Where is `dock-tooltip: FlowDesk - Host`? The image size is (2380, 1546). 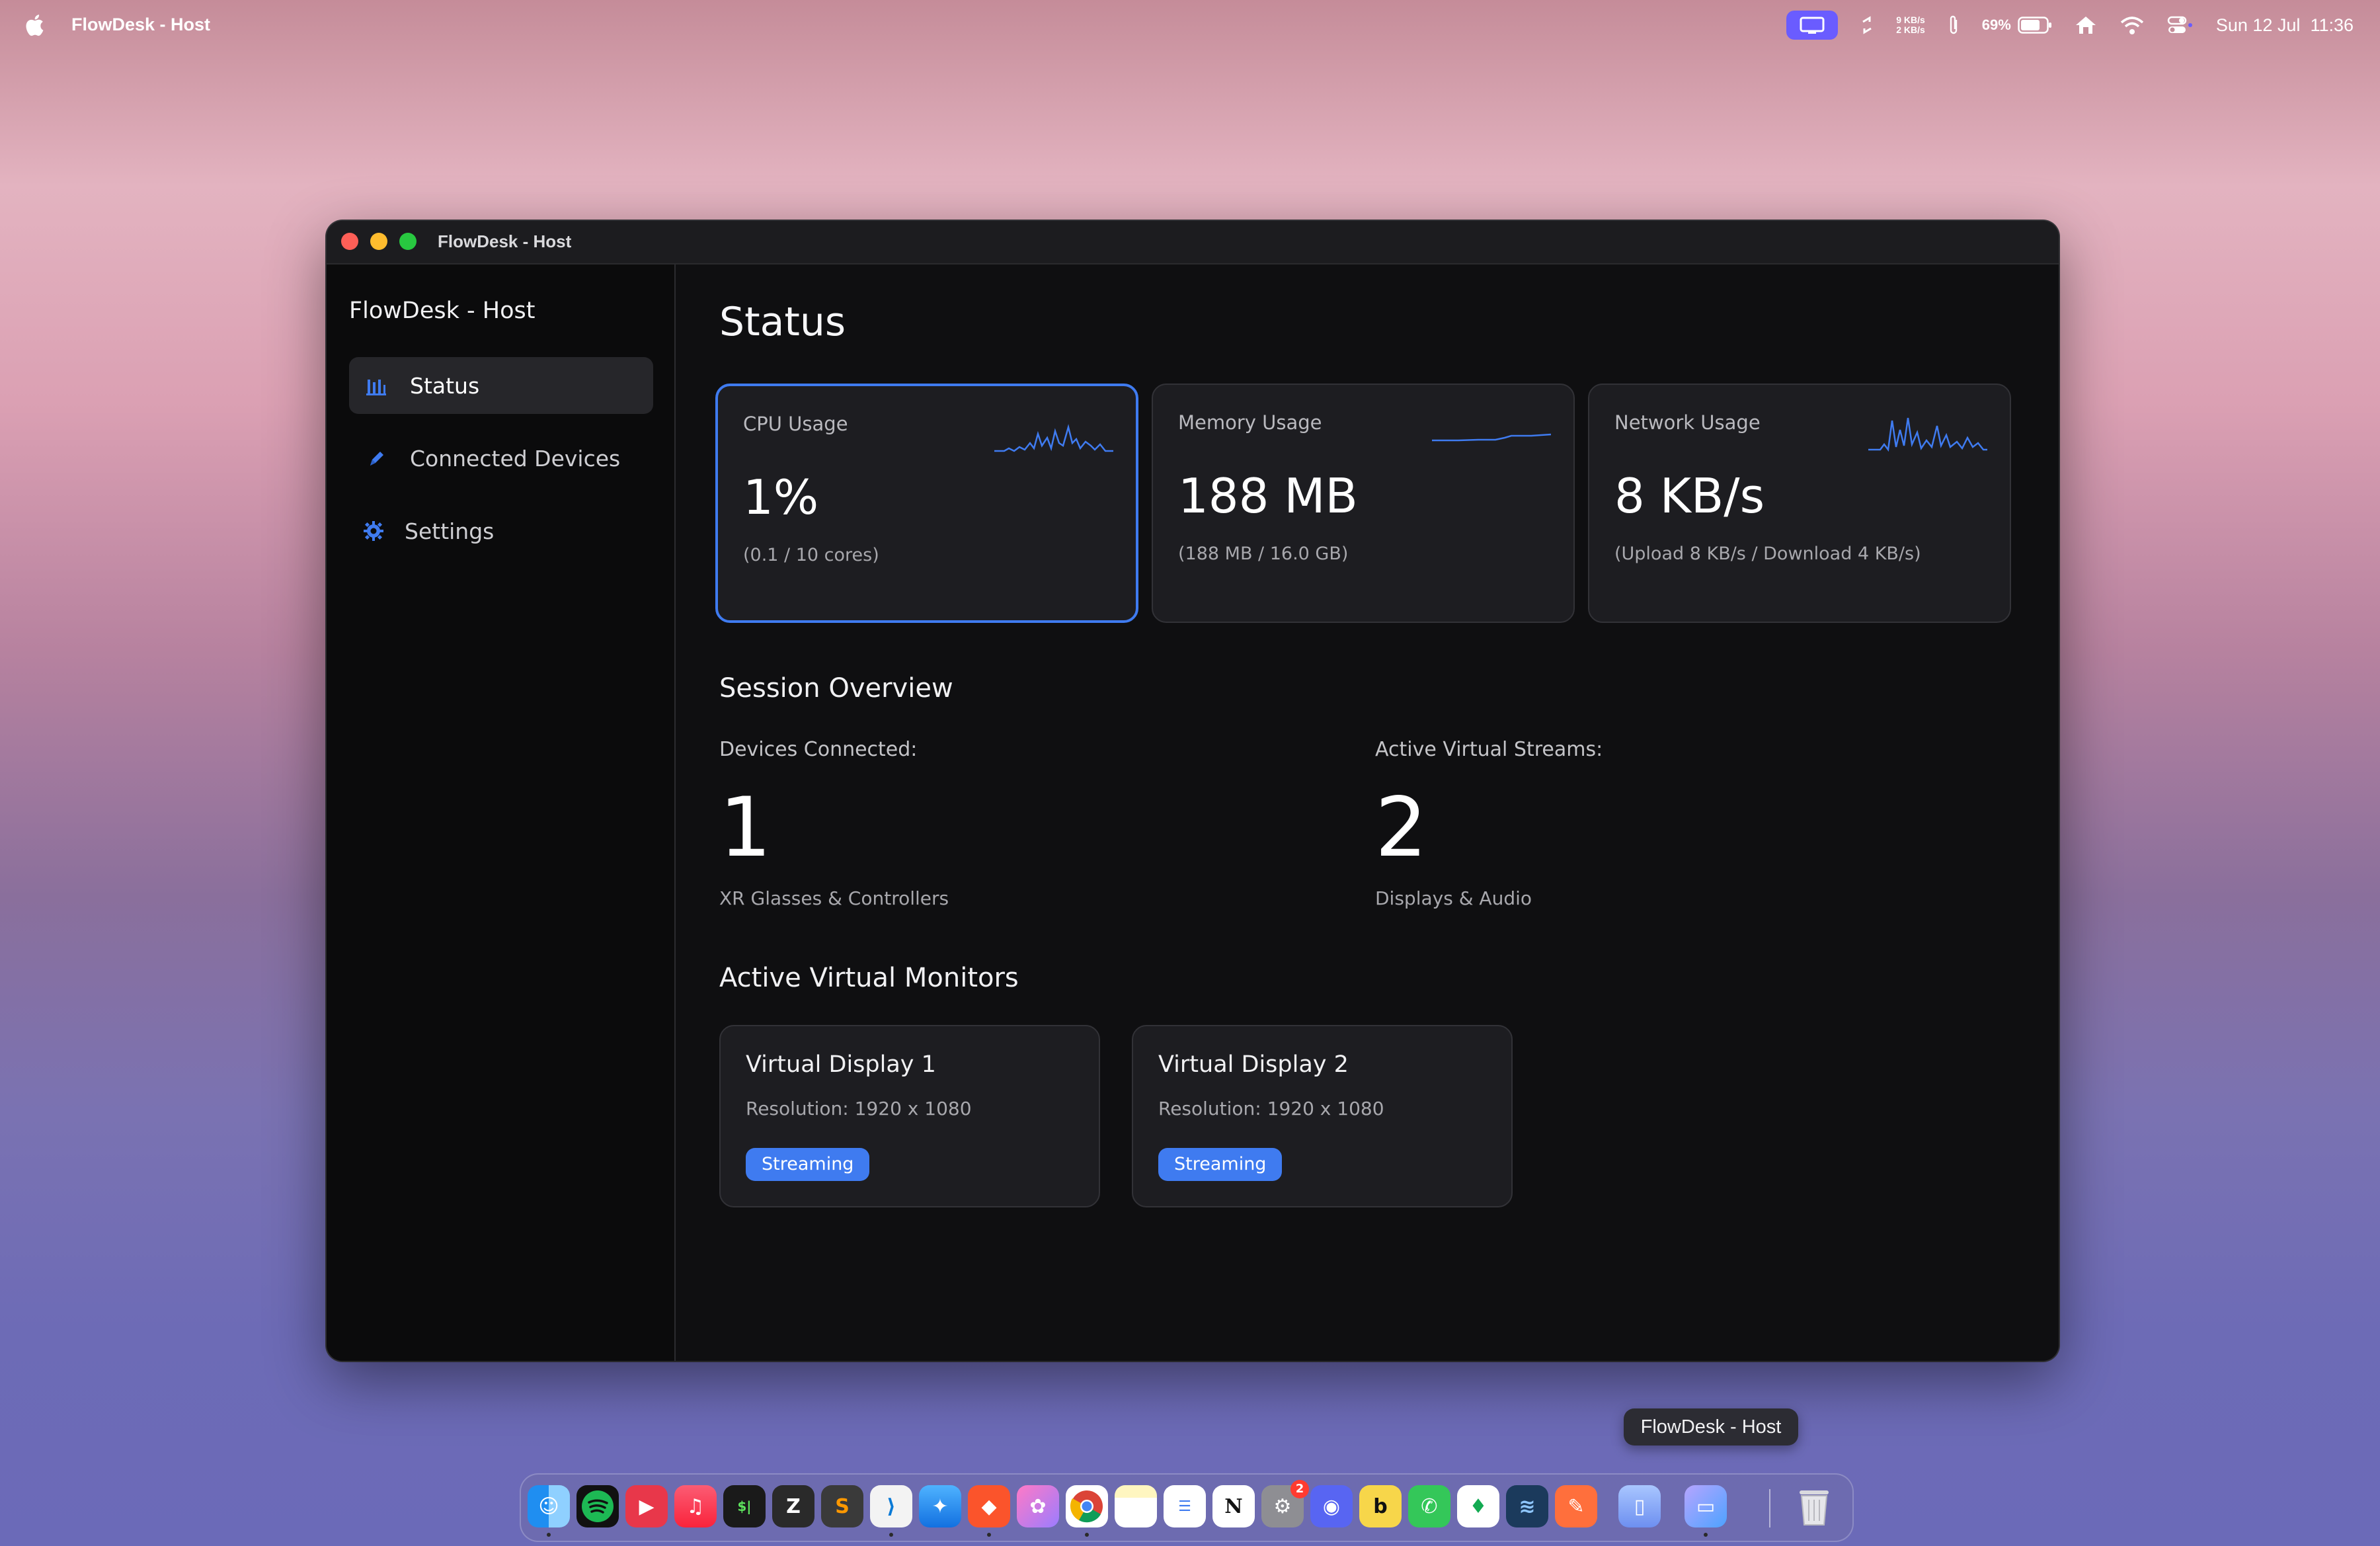
dock-tooltip: FlowDesk - Host is located at coordinates (1711, 1426).